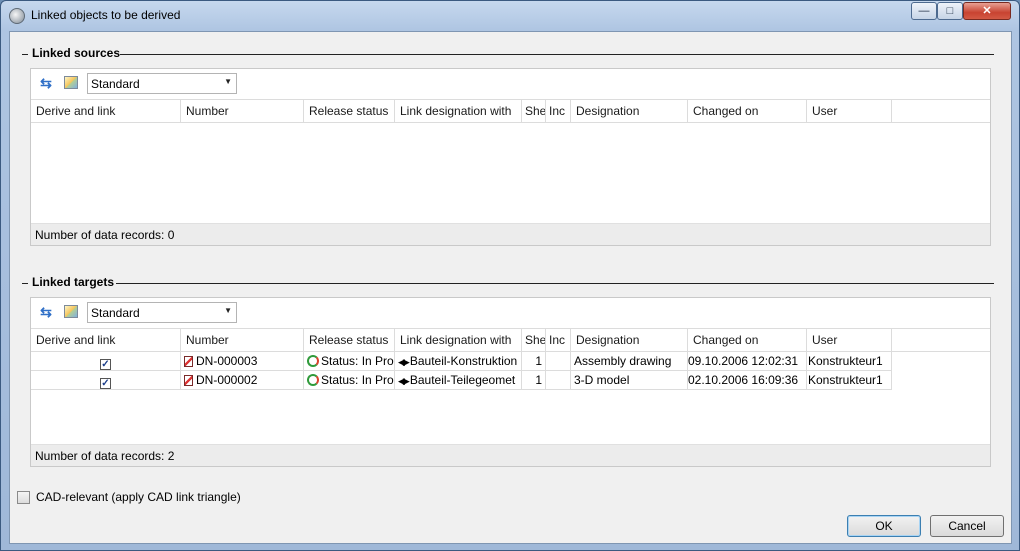  I want to click on link-value: Bauteil-Teilegeomet, so click(462, 380).